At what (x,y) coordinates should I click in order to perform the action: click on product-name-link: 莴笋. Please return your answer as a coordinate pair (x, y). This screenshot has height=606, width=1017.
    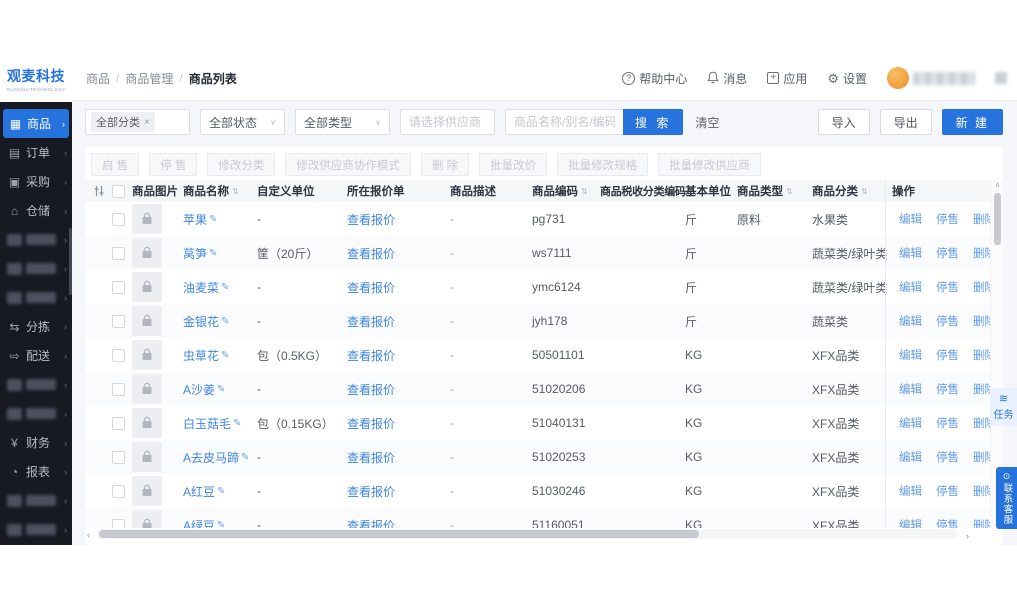
    Looking at the image, I should click on (195, 253).